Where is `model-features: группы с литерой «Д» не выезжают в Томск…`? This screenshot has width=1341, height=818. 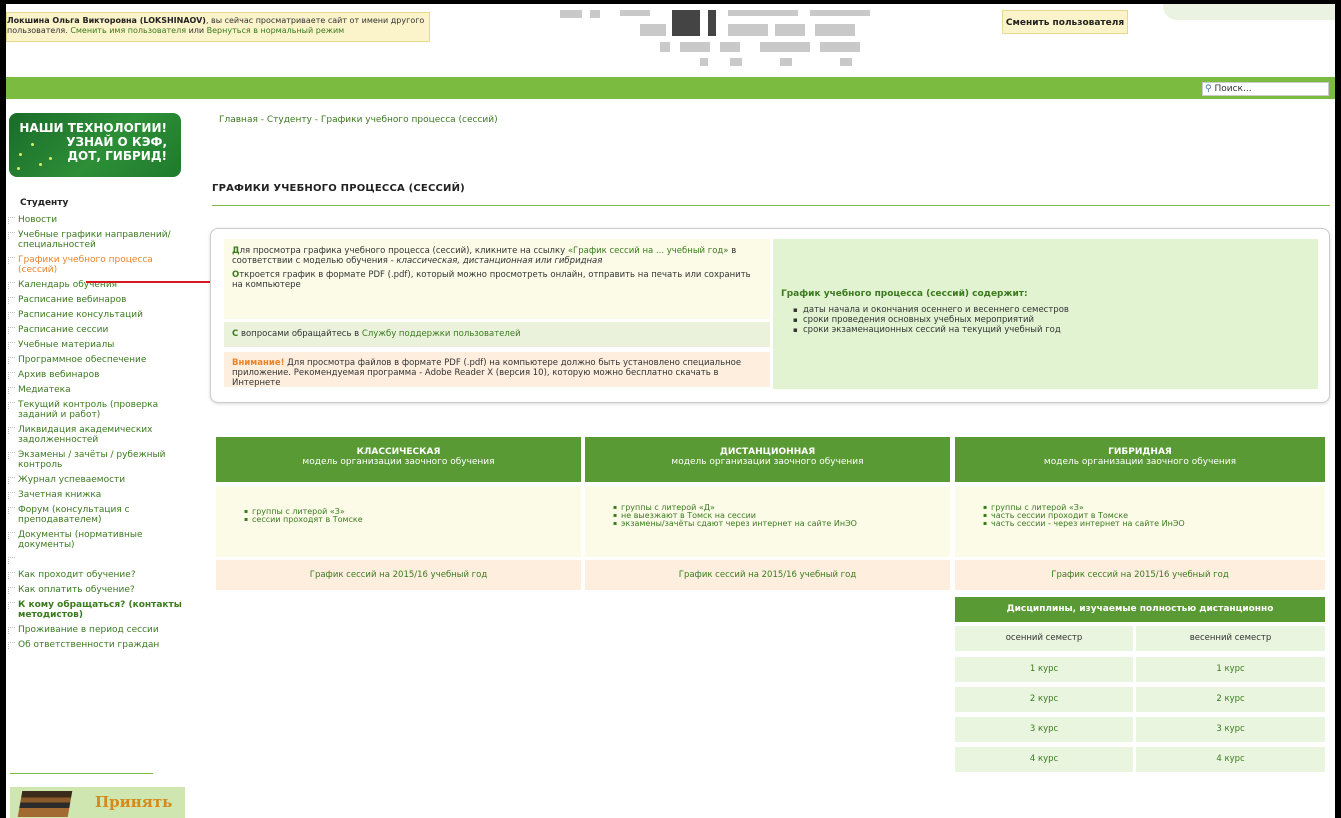 model-features: группы с литерой «Д» не выезжают в Томск… is located at coordinates (767, 521).